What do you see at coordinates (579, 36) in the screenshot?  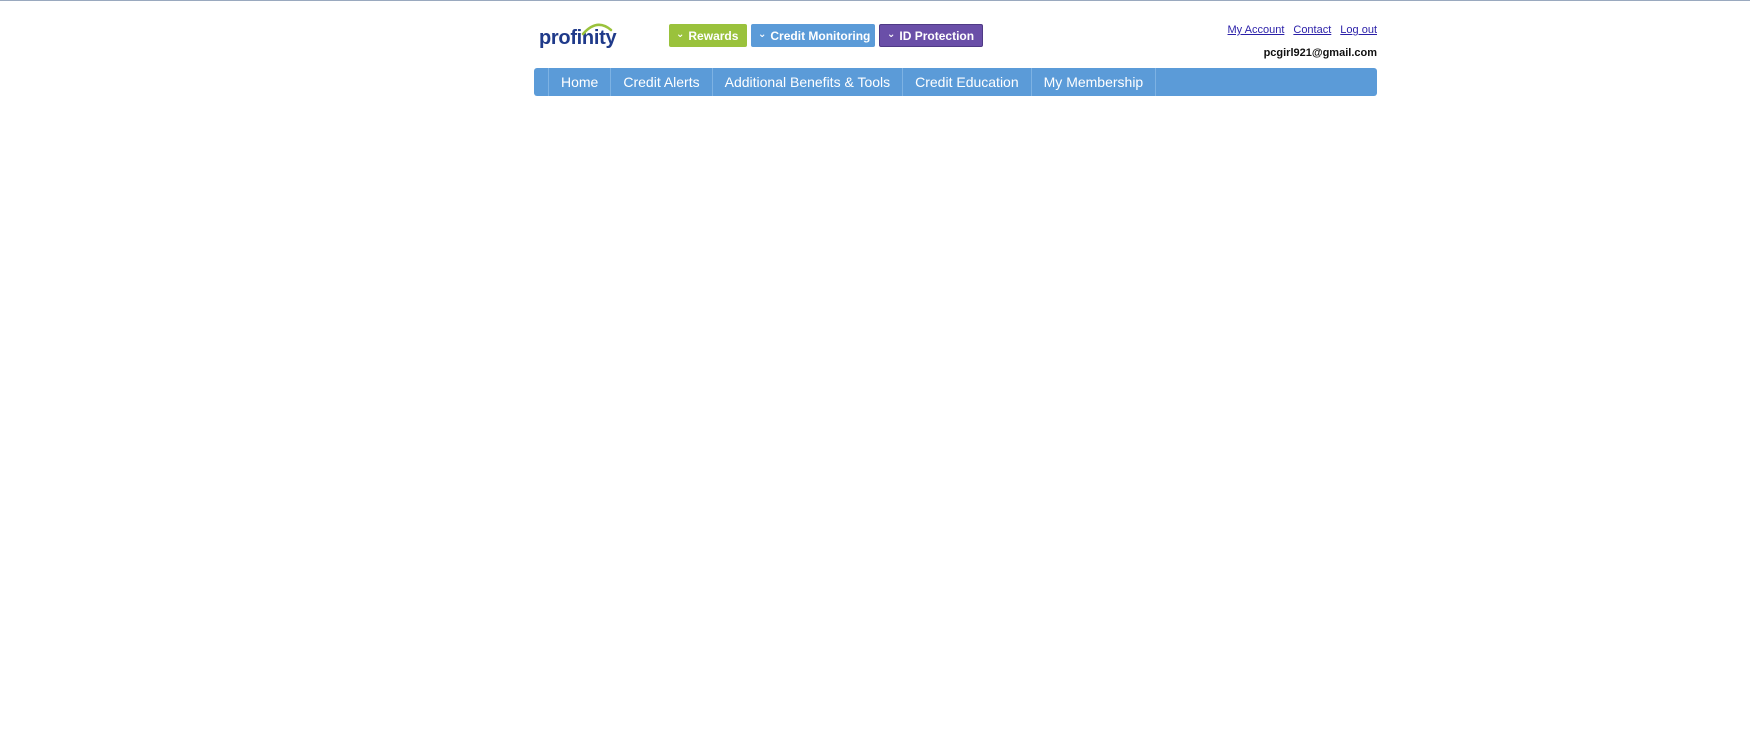 I see `profinity-logo: profinity` at bounding box center [579, 36].